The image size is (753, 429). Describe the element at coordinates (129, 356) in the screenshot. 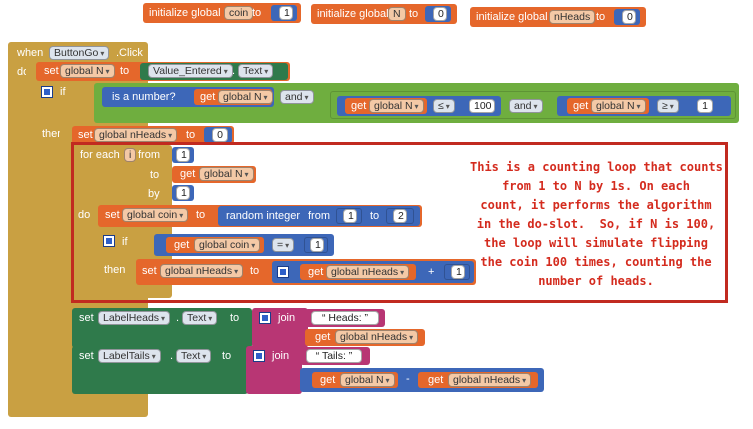

I see `component-dropdown: LabelTails ▾` at that location.